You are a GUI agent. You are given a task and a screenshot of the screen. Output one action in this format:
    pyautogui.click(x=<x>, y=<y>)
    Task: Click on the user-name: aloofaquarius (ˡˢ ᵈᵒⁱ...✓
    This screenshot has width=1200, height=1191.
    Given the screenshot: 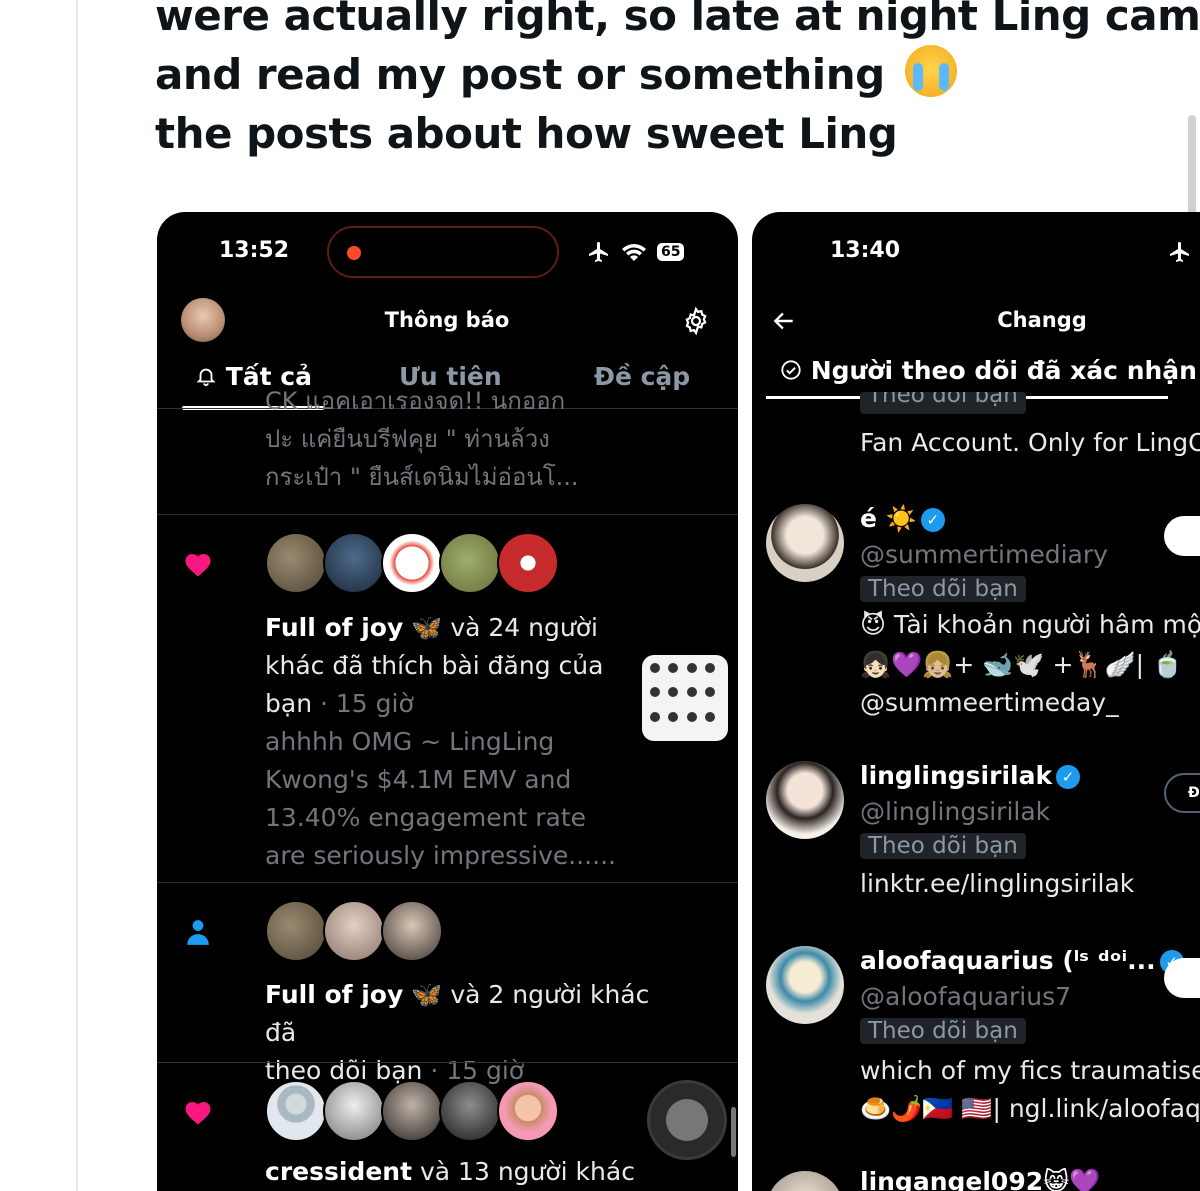 What is the action you would take?
    pyautogui.click(x=1022, y=960)
    